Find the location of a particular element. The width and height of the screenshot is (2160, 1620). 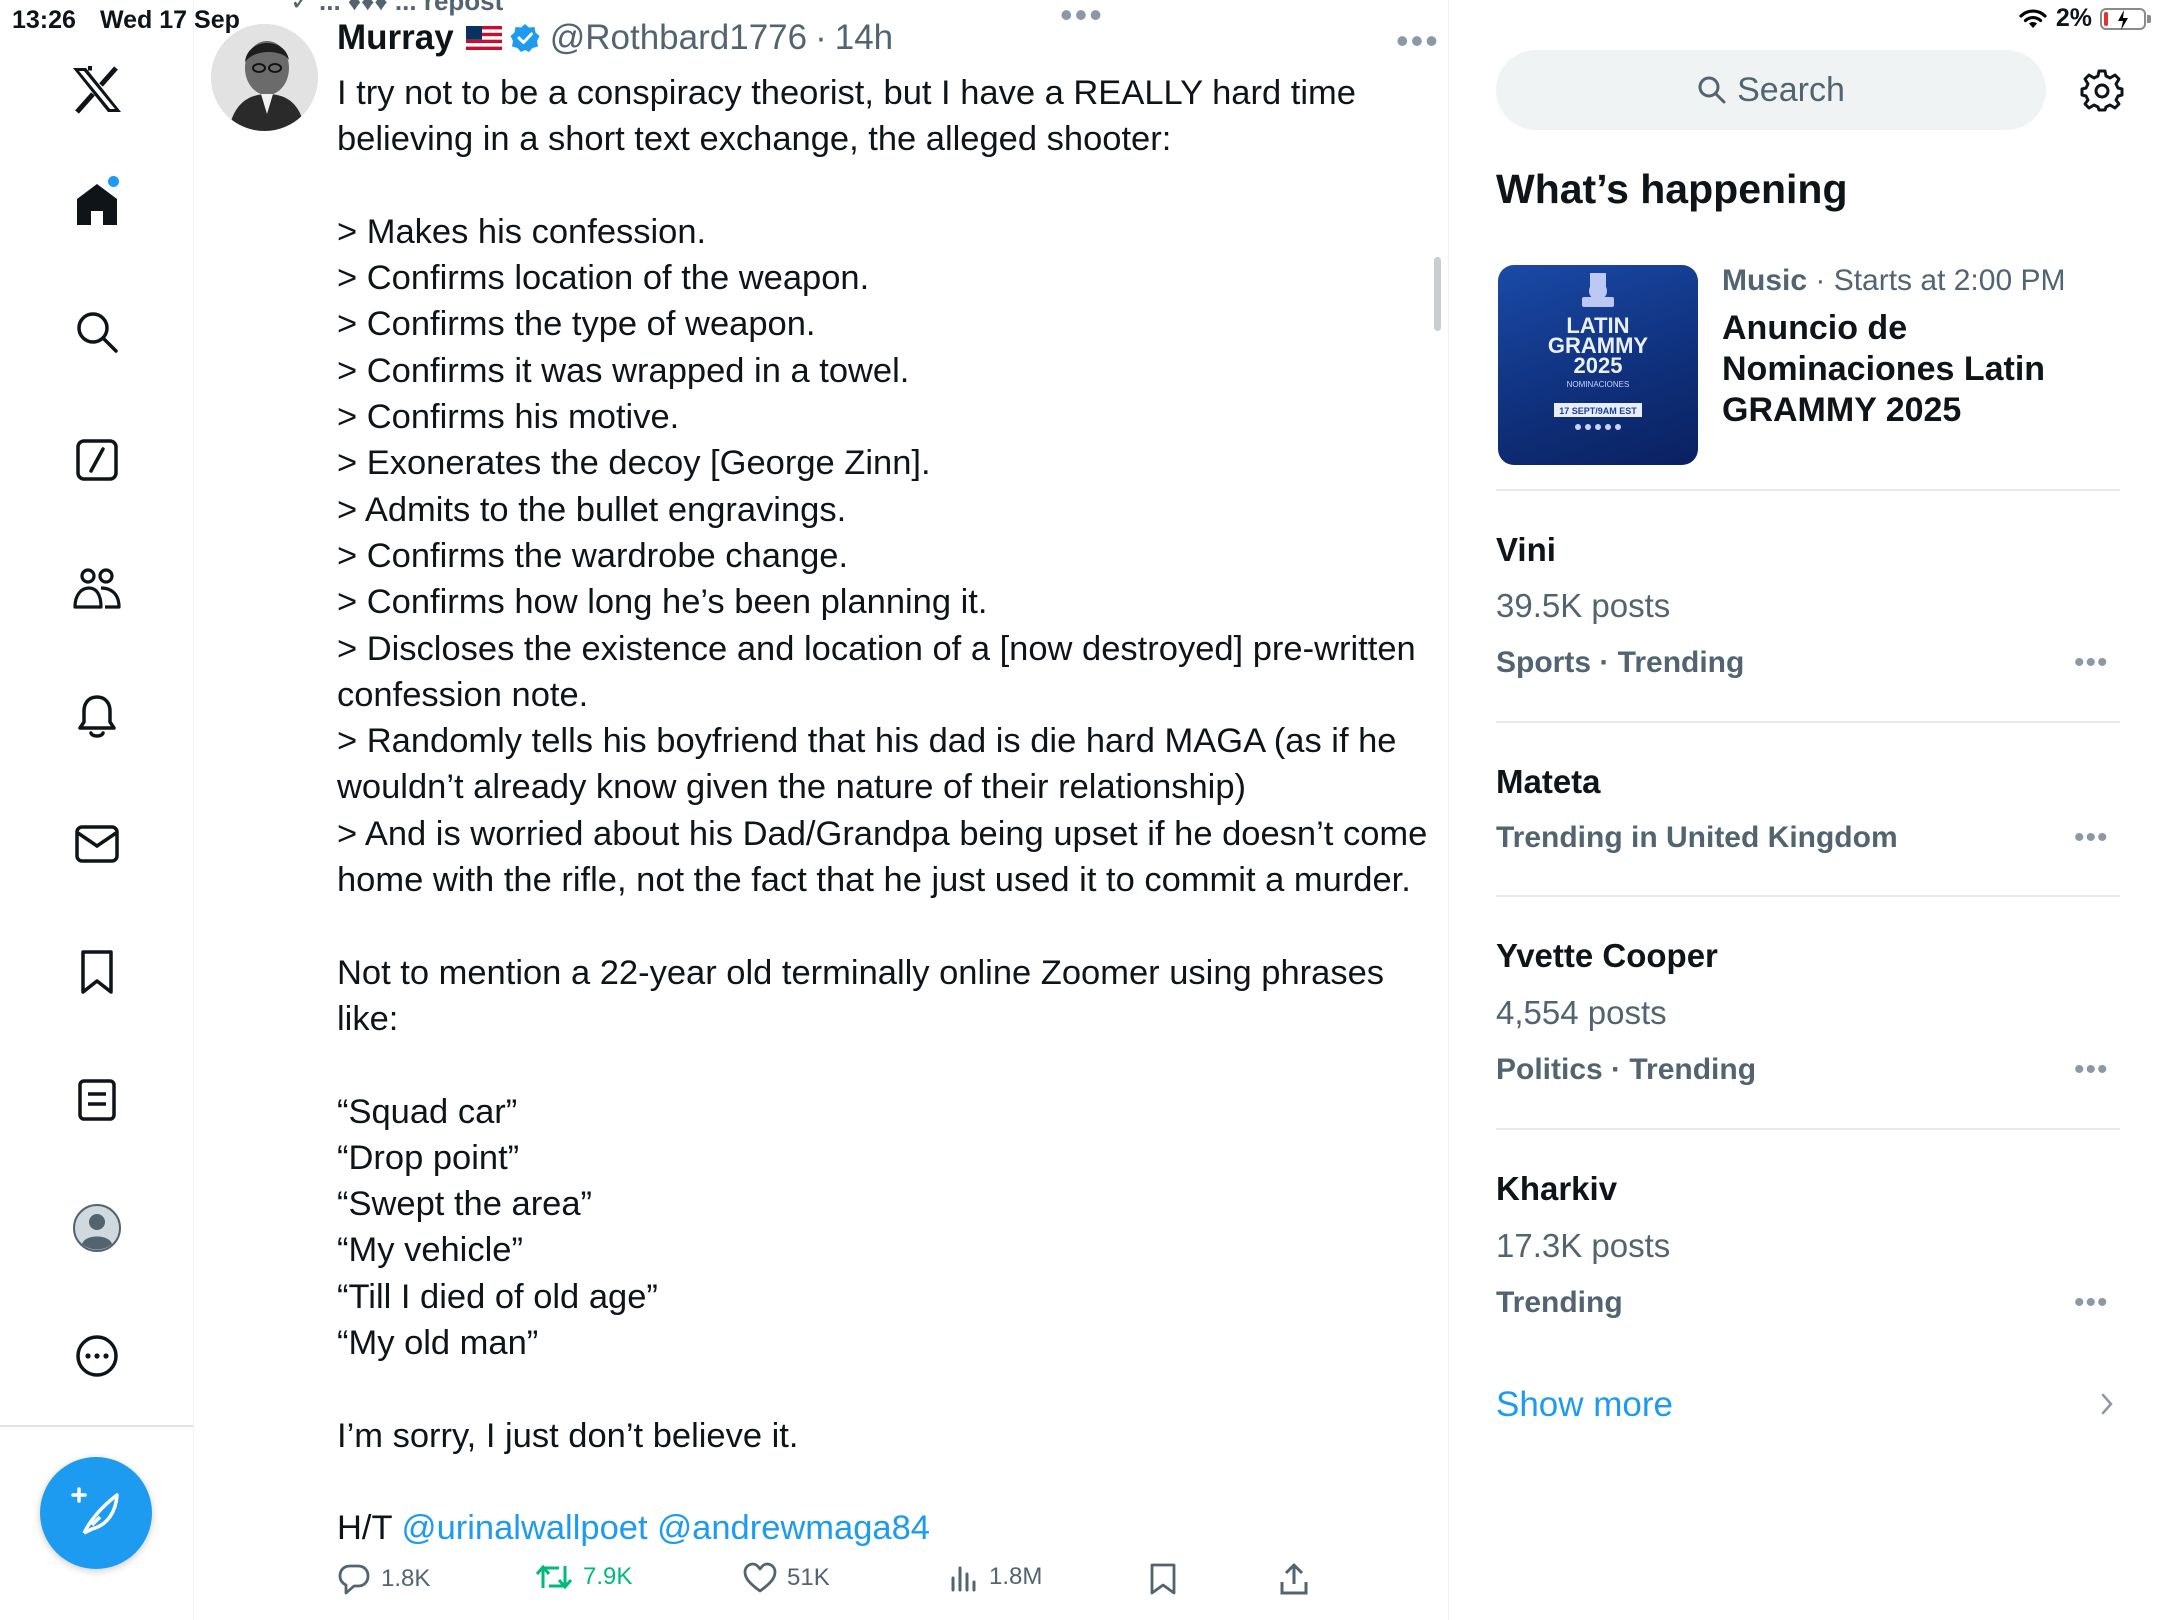

nav-home is located at coordinates (97, 204).